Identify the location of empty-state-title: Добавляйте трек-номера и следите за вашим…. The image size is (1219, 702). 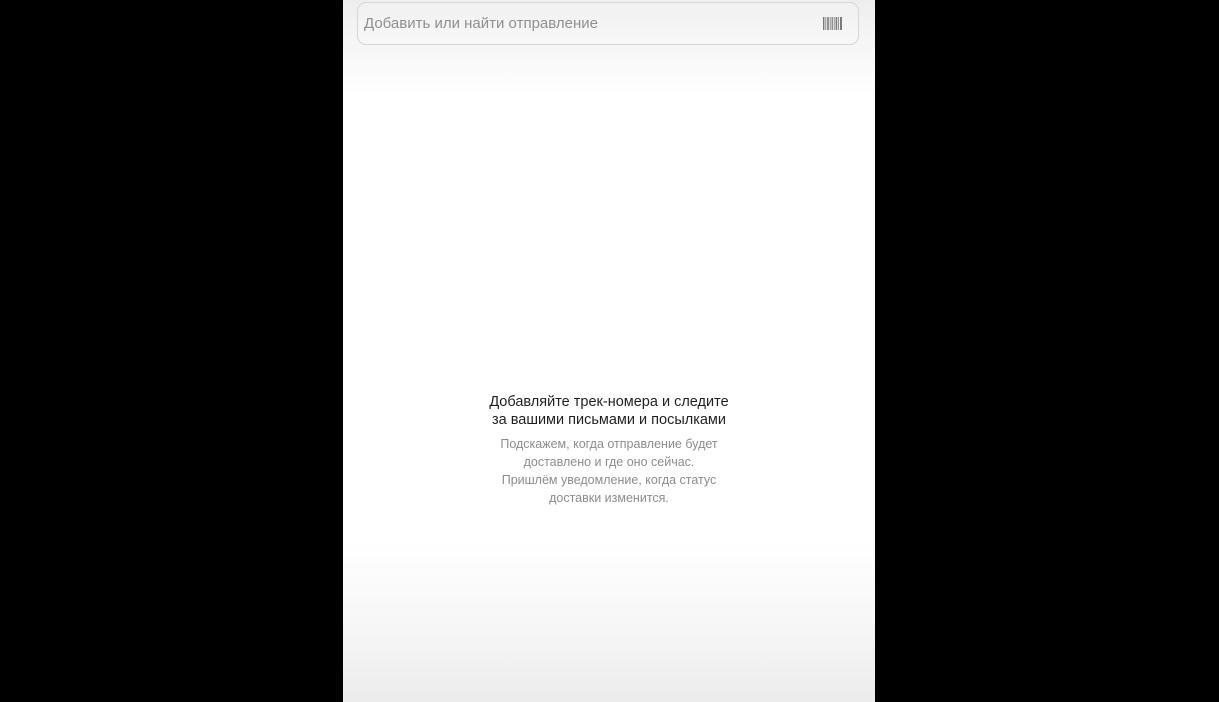
(609, 411).